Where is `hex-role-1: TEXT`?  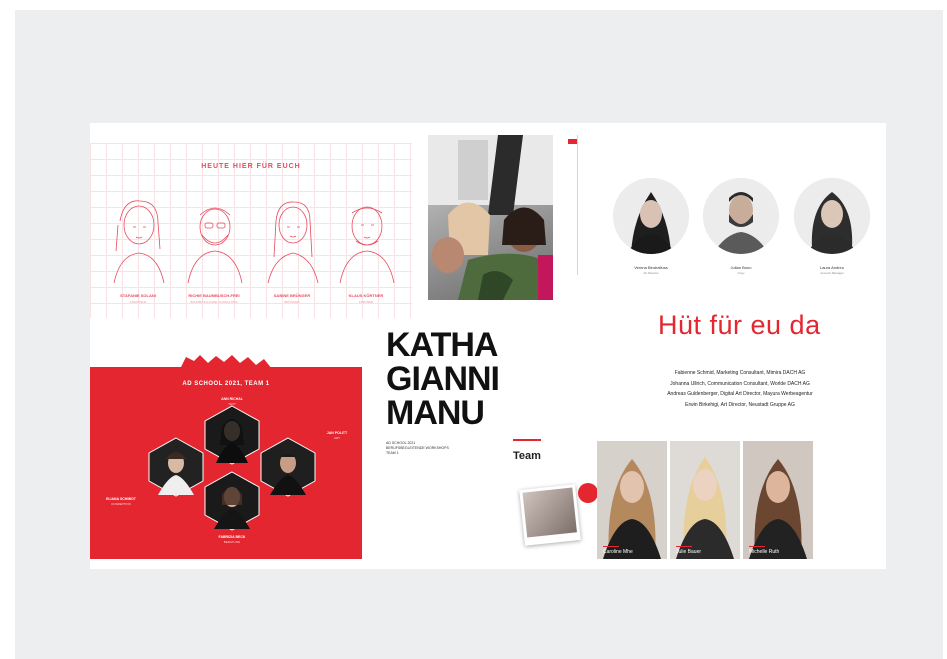
hex-role-1: TEXT is located at coordinates (232, 404).